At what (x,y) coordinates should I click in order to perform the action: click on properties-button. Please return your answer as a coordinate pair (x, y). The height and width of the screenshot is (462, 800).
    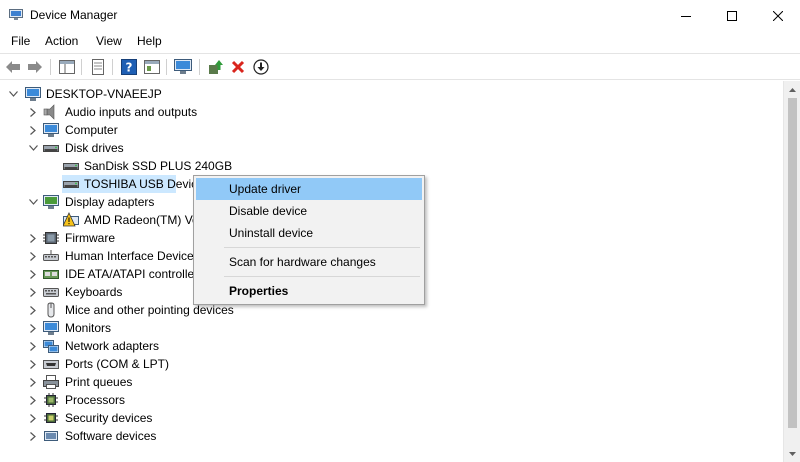
    Looking at the image, I should click on (98, 67).